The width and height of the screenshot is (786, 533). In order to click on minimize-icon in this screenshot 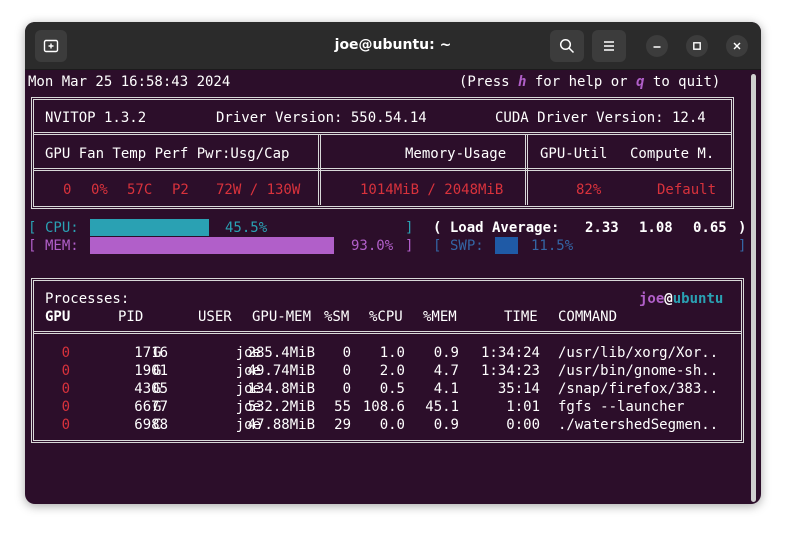, I will do `click(657, 47)`.